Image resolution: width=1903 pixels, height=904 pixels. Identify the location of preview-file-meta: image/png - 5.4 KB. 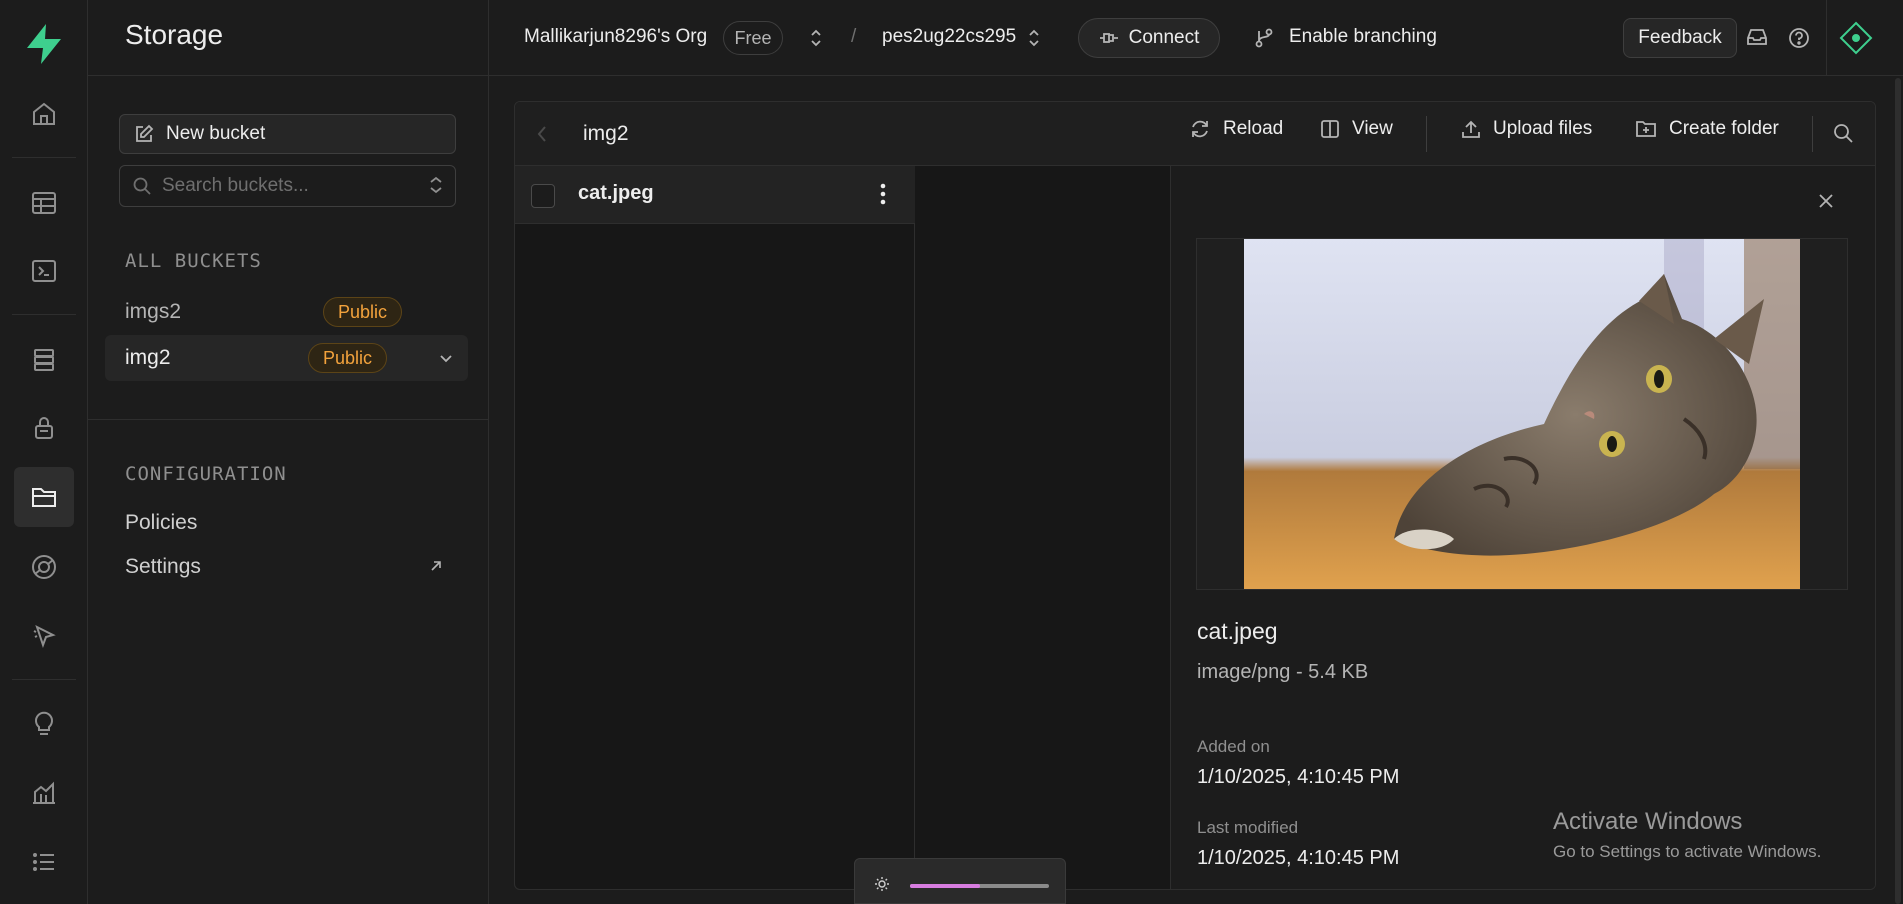
(1283, 672).